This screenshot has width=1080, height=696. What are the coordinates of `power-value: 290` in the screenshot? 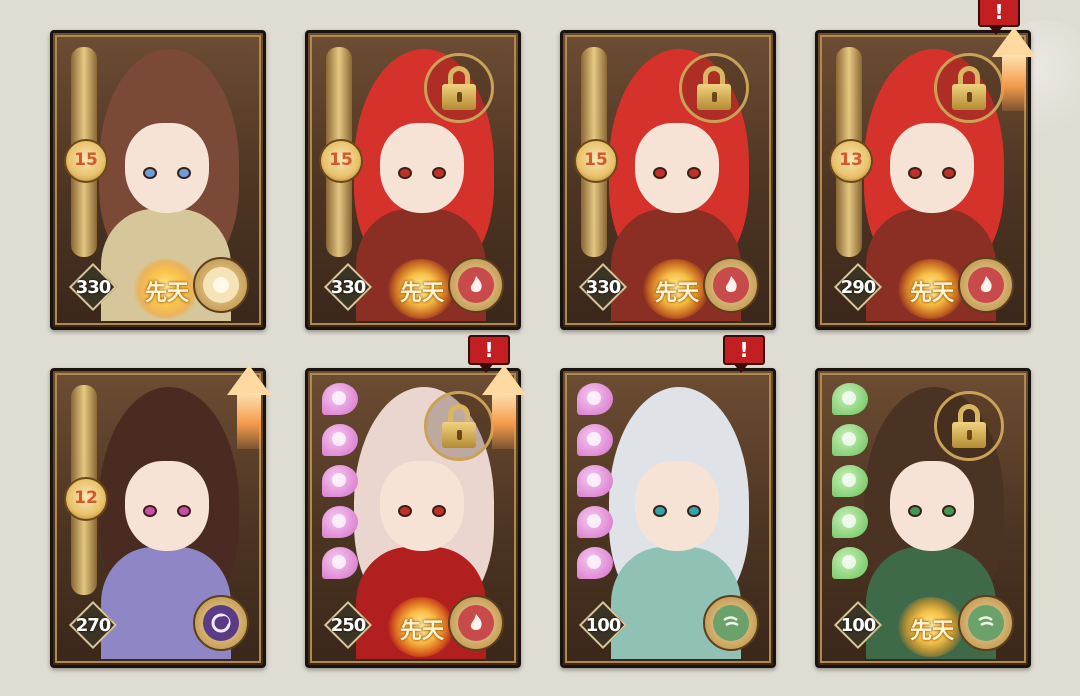 It's located at (858, 287).